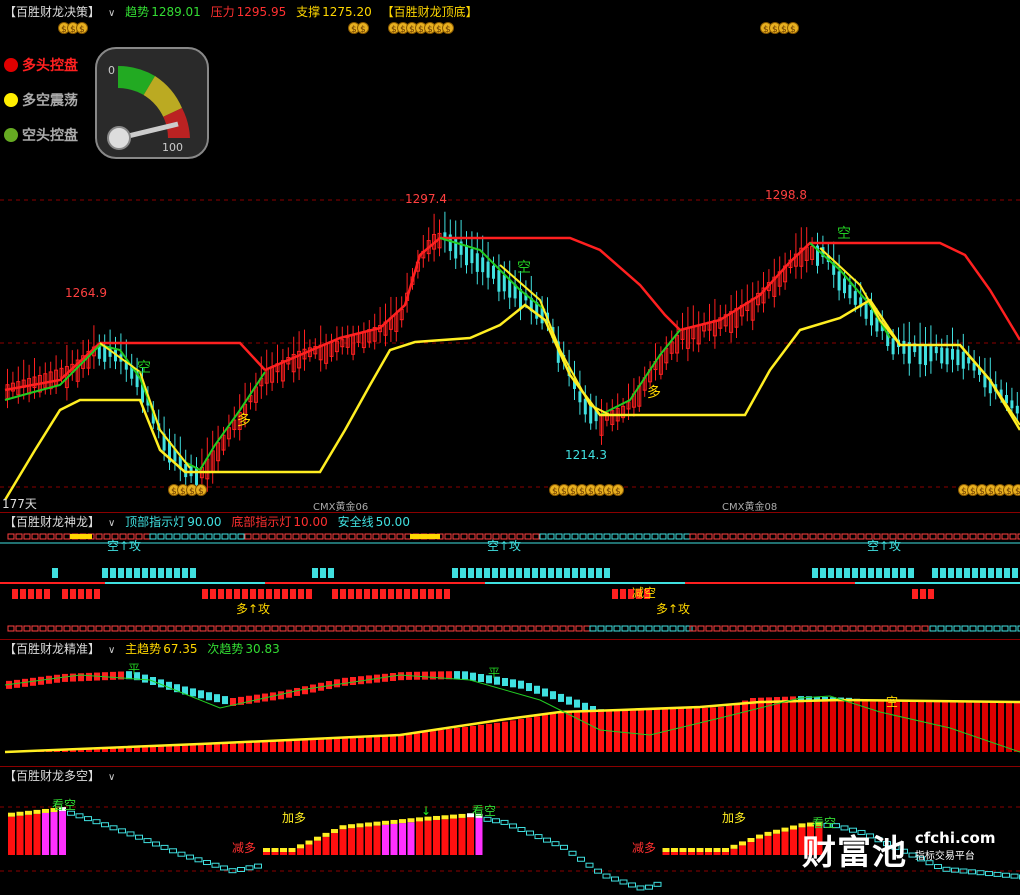 The image size is (1020, 895). What do you see at coordinates (134, 669) in the screenshot?
I see `flat-signal: 平` at bounding box center [134, 669].